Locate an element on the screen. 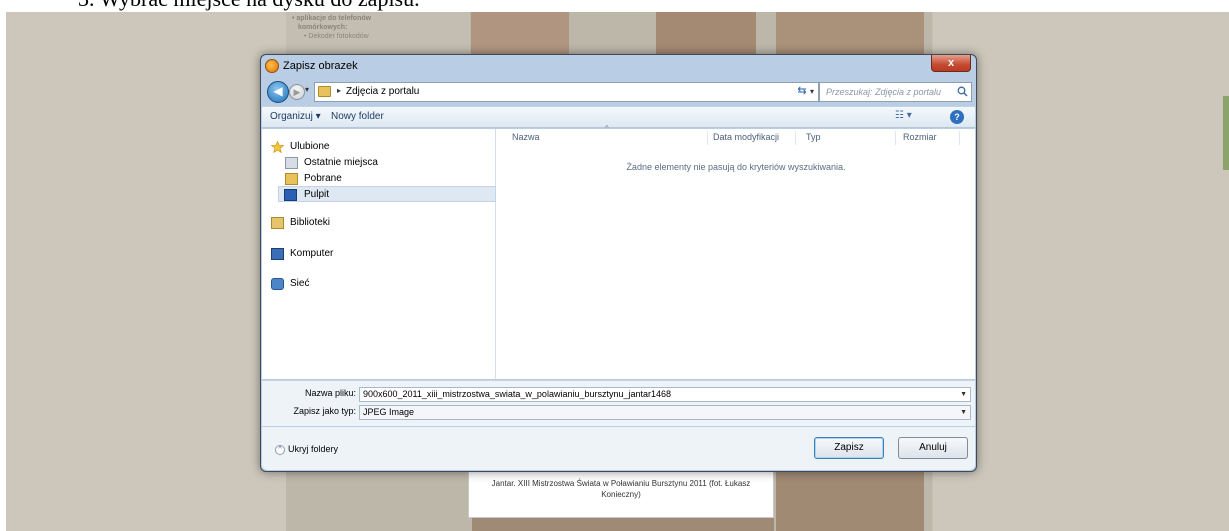 The width and height of the screenshot is (1229, 531). firefox-icon is located at coordinates (272, 66).